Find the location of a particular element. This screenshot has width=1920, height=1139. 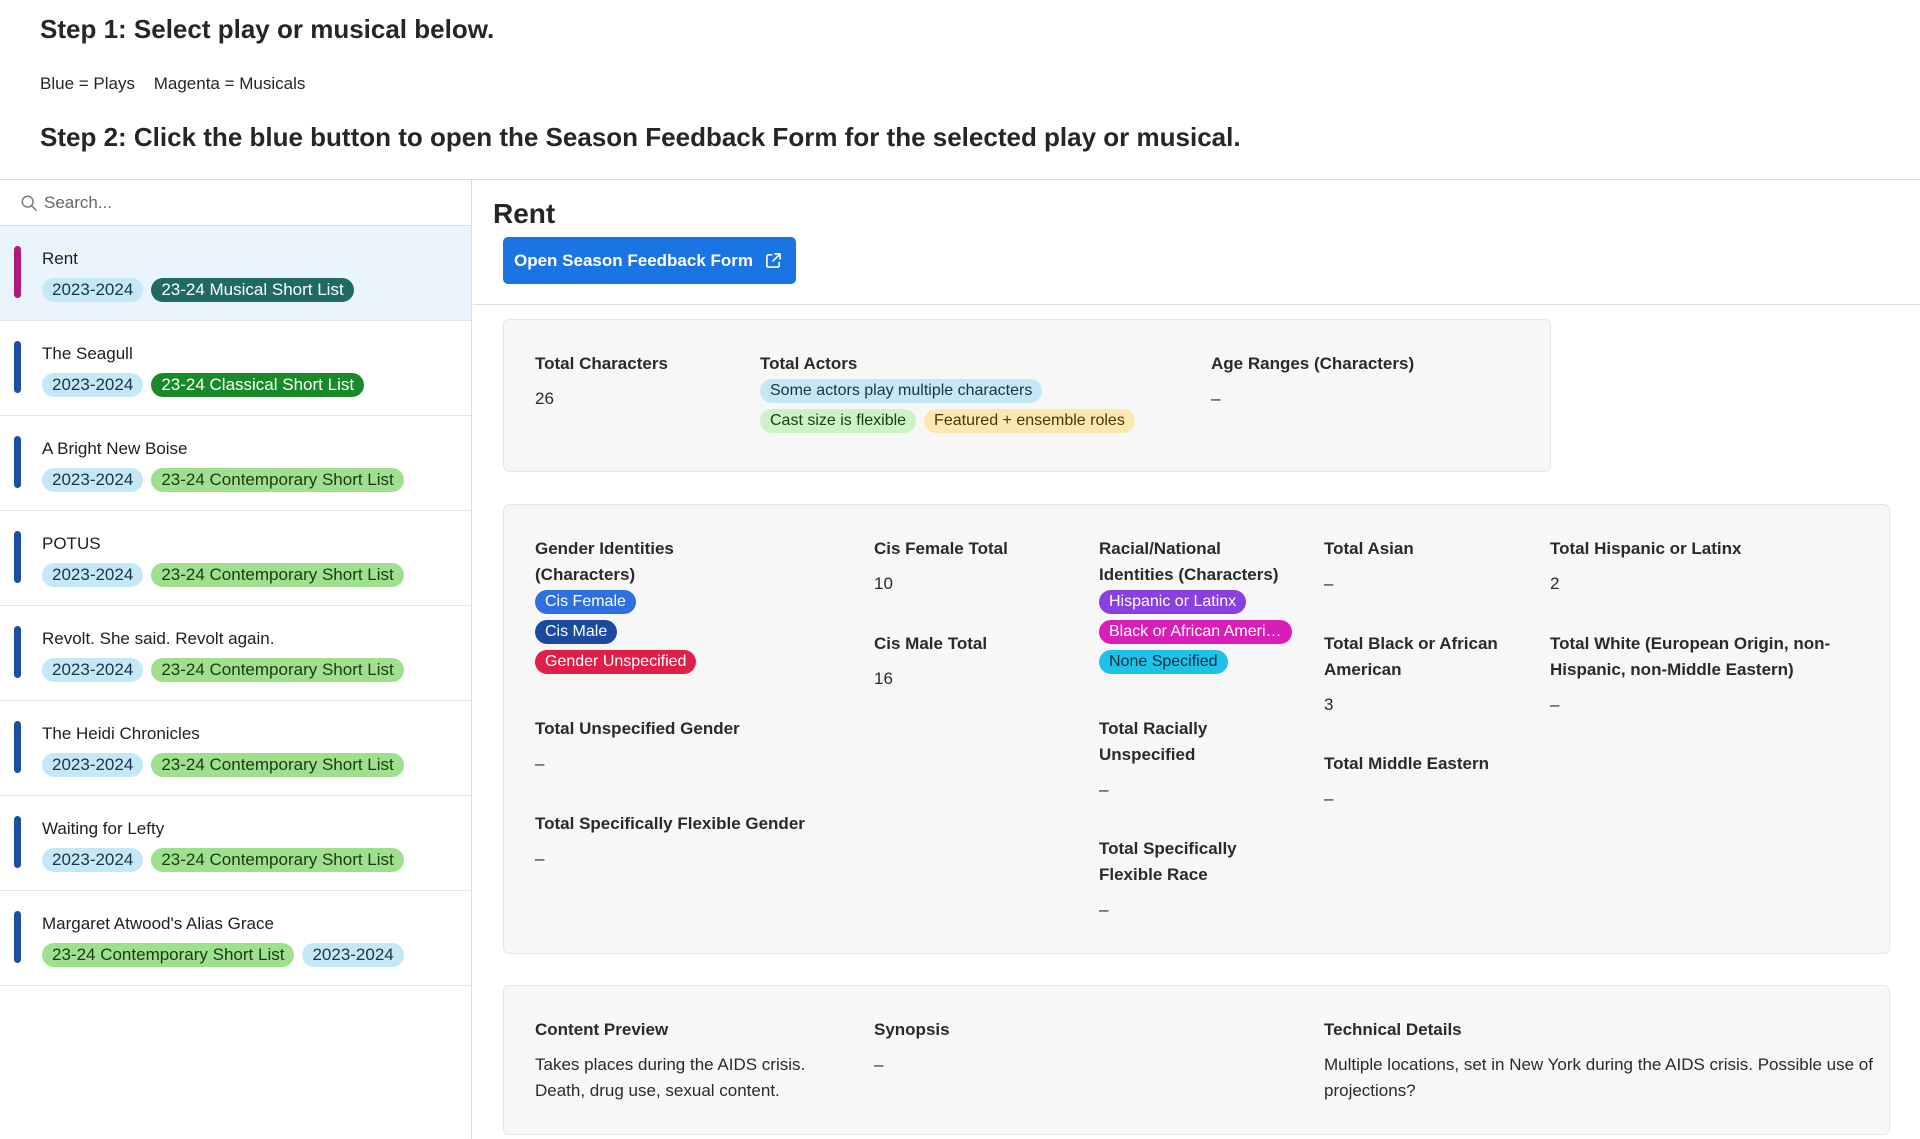

total-hispanic-value: 2 is located at coordinates (1555, 583).